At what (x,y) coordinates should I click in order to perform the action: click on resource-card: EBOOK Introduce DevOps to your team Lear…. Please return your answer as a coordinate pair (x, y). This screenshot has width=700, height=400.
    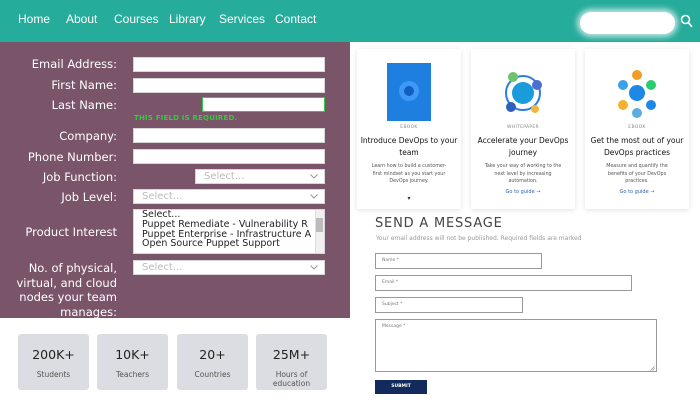
    Looking at the image, I should click on (409, 129).